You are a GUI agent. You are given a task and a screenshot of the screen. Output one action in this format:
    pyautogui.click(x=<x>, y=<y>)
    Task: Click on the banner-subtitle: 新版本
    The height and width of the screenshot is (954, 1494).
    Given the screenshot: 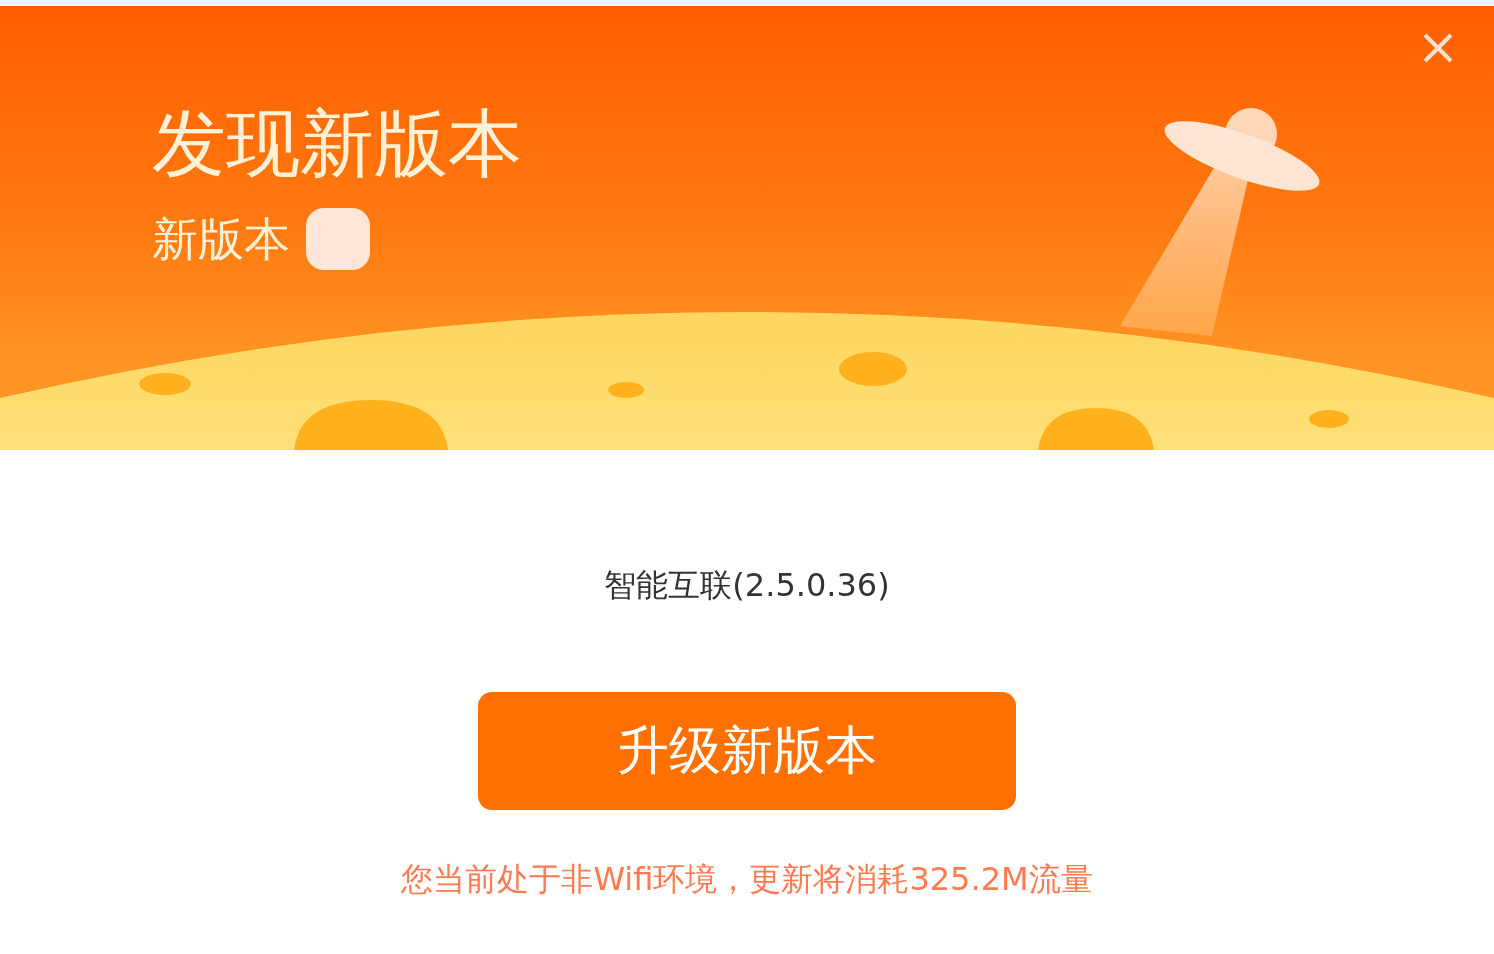 What is the action you would take?
    pyautogui.click(x=221, y=239)
    